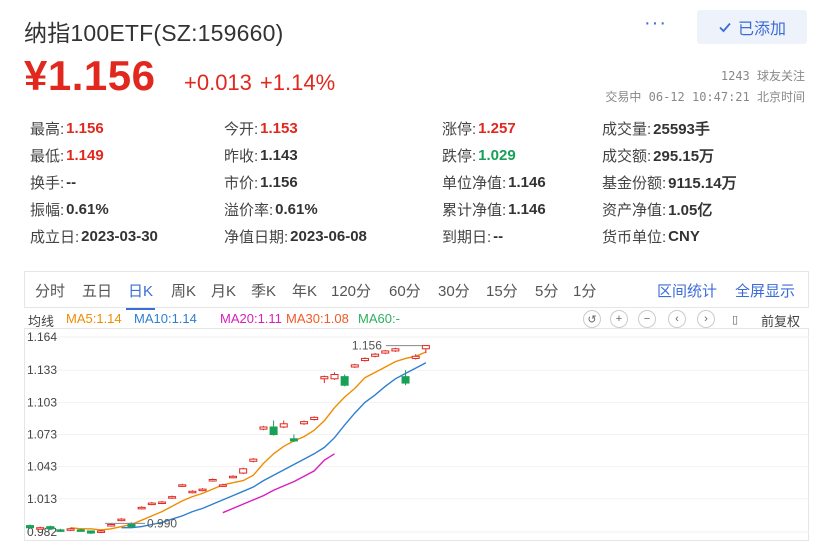 This screenshot has height=541, width=831. I want to click on tab-period: 月K, so click(223, 290).